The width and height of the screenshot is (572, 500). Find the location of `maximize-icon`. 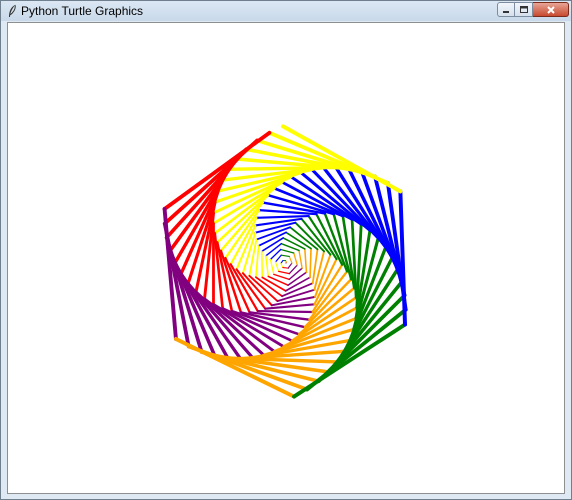

maximize-icon is located at coordinates (523, 9).